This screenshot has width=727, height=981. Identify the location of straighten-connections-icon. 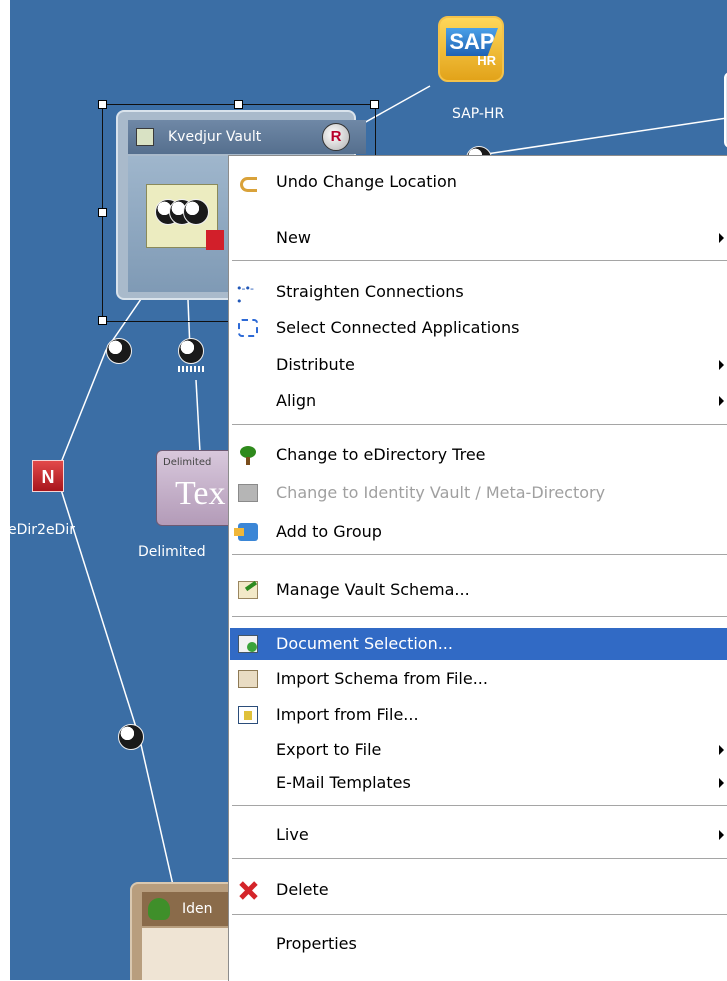
(247, 295).